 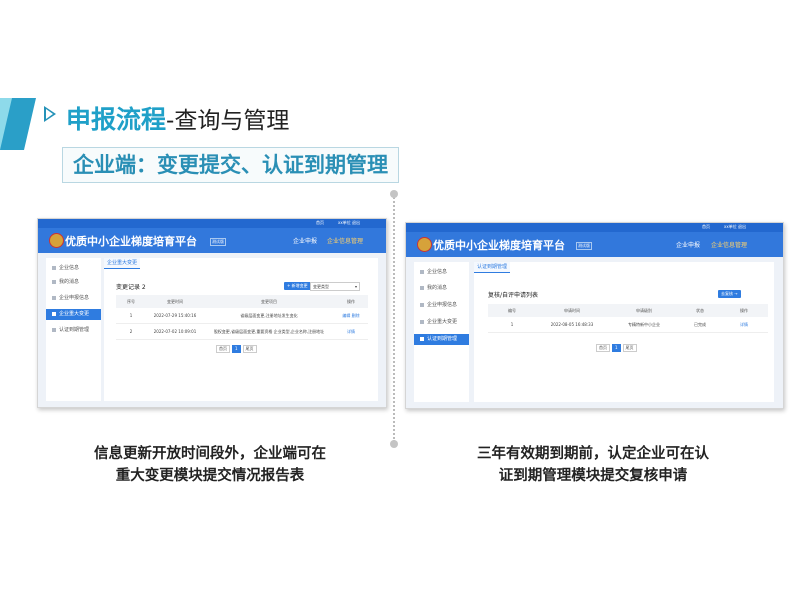 I want to click on cell-item: 股权变更,省级层面变更,重要资格 企业类型,企业名称,注册地址, so click(x=269, y=331).